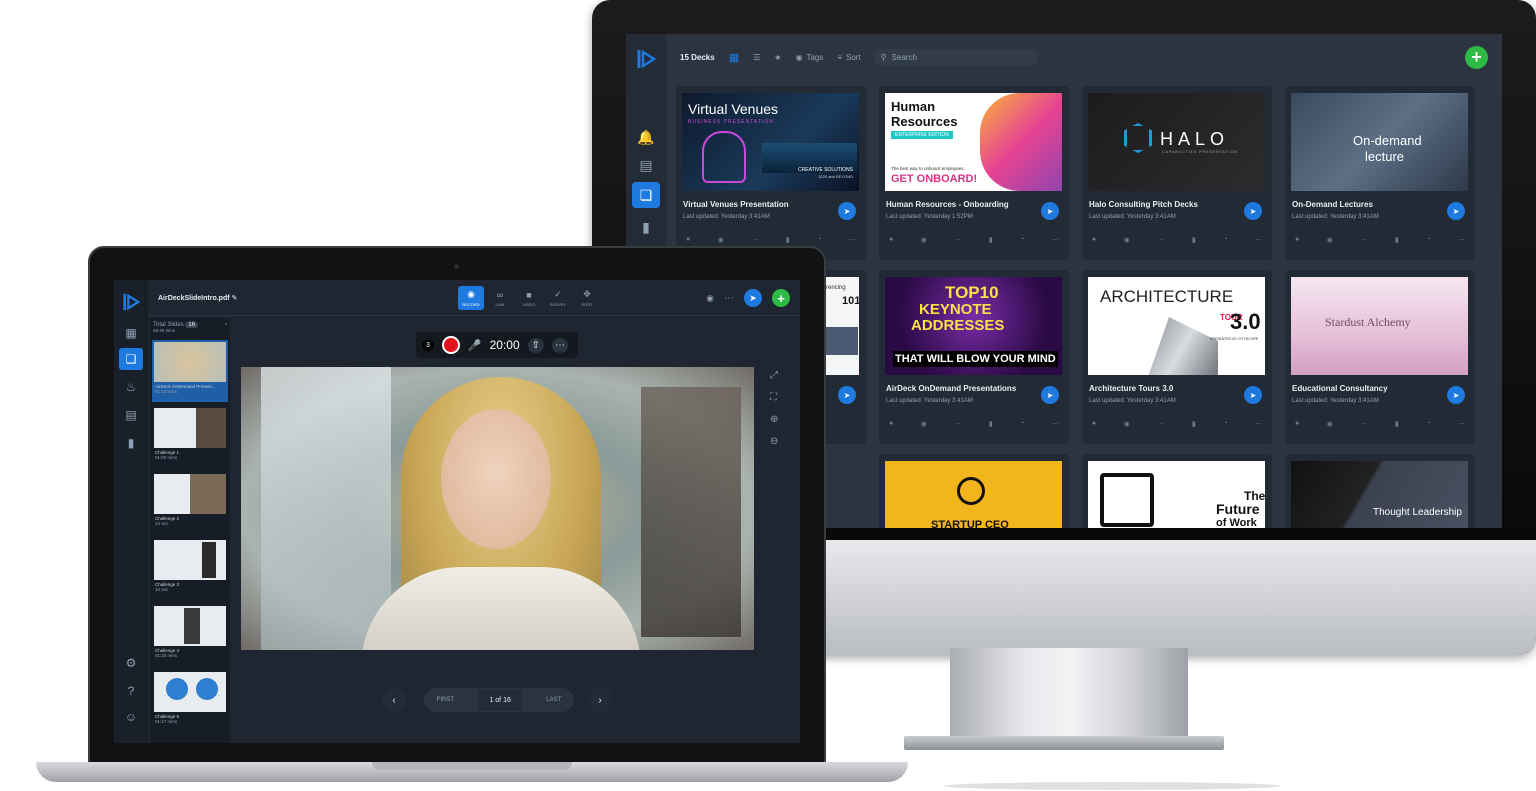 Image resolution: width=1536 pixels, height=791 pixels. I want to click on list-icon: ☰, so click(756, 57).